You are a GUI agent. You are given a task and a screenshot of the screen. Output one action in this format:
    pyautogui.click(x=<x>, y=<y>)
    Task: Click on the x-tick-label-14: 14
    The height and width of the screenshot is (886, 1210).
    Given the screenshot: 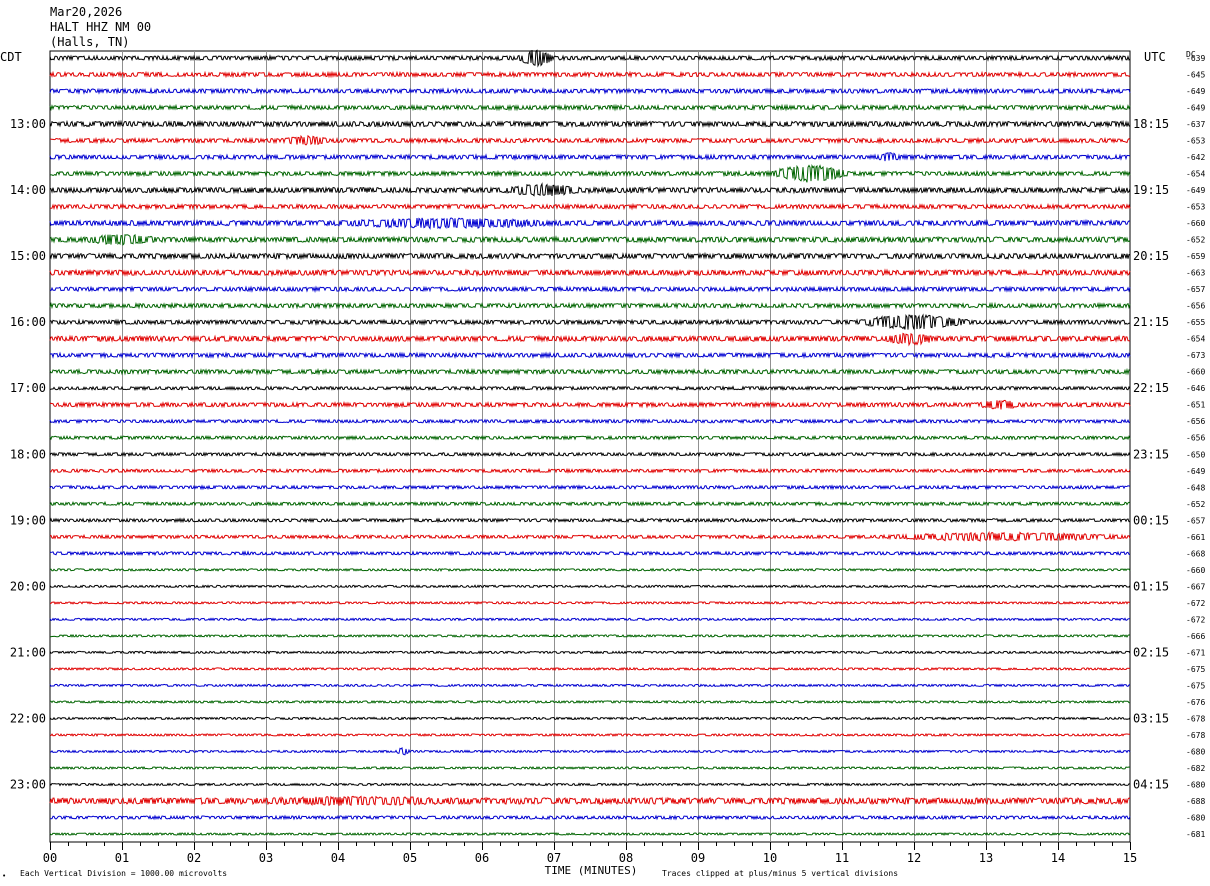 What is the action you would take?
    pyautogui.click(x=1058, y=858)
    